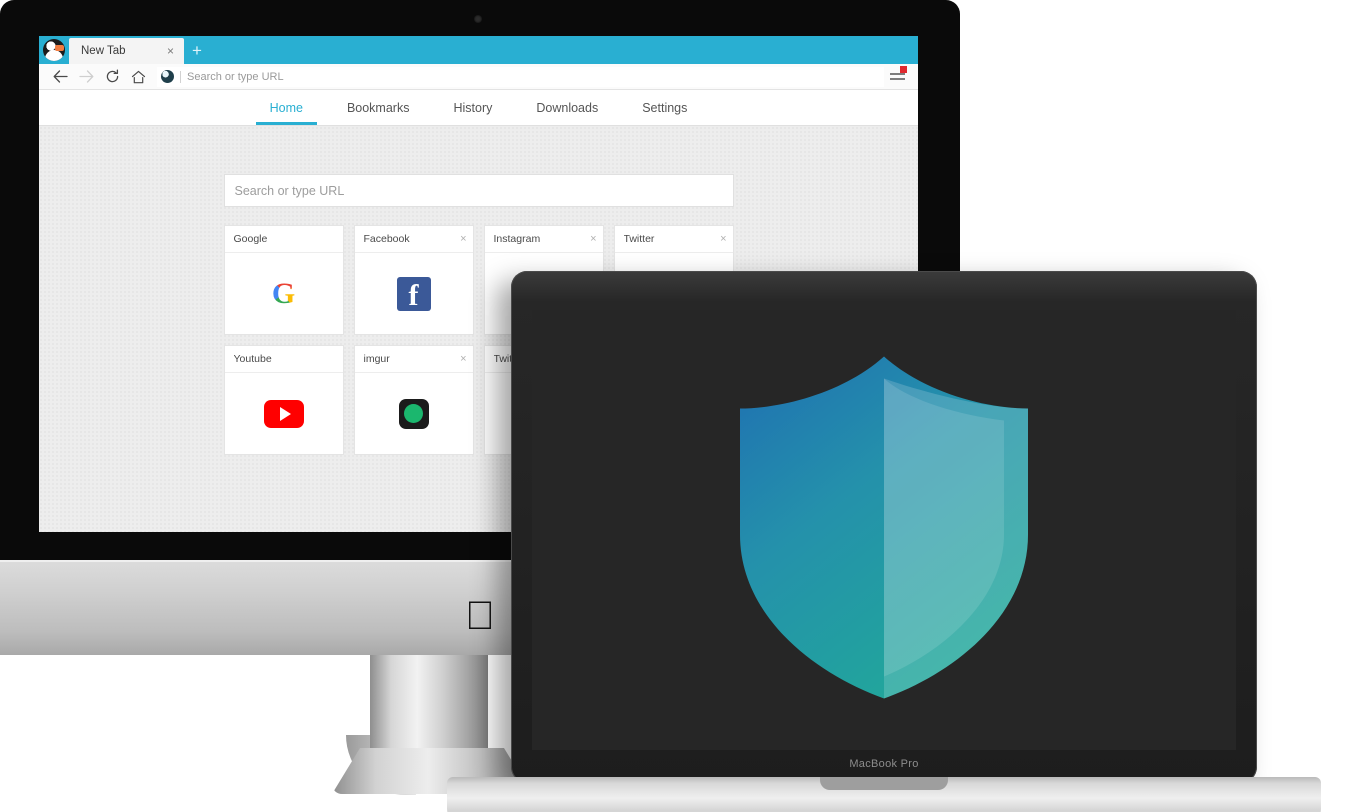 The height and width of the screenshot is (812, 1350). Describe the element at coordinates (180, 76) in the screenshot. I see `url-divider` at that location.